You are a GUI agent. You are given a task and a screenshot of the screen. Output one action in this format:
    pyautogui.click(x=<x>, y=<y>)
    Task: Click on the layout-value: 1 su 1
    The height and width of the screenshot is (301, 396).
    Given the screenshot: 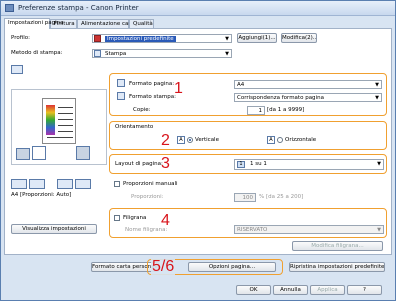 What is the action you would take?
    pyautogui.click(x=258, y=164)
    